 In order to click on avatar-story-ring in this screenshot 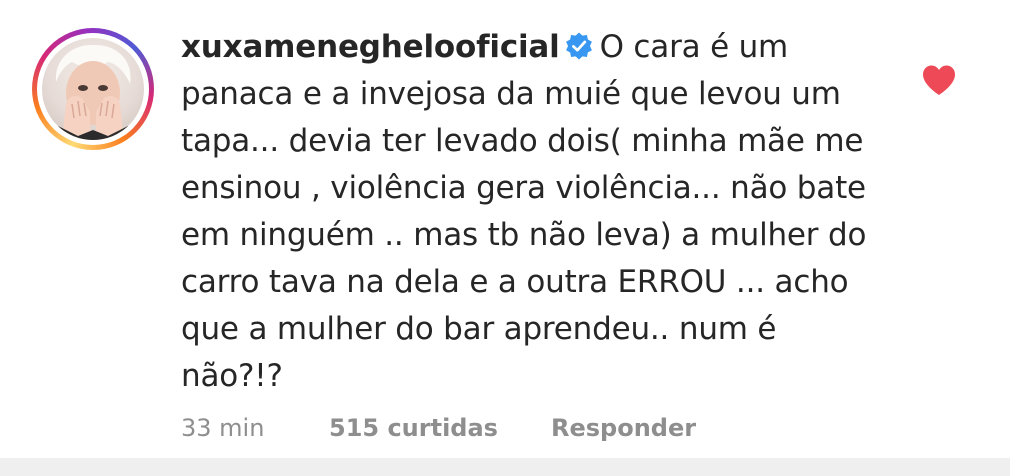, I will do `click(93, 89)`.